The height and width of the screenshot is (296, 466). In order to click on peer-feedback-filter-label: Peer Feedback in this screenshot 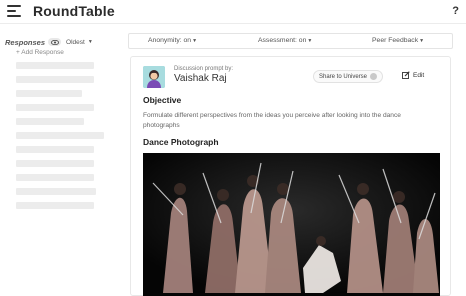, I will do `click(395, 40)`.